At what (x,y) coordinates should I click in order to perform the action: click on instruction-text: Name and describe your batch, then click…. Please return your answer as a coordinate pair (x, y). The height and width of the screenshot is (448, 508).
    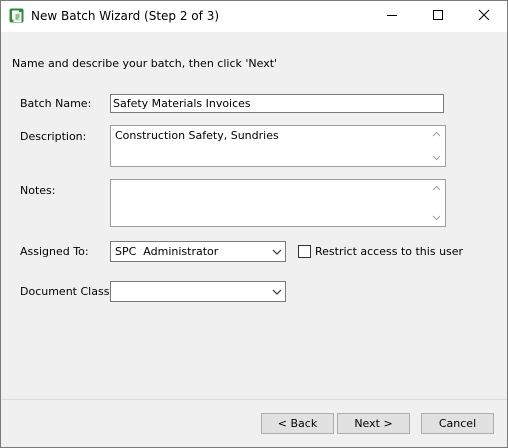
    Looking at the image, I should click on (145, 63).